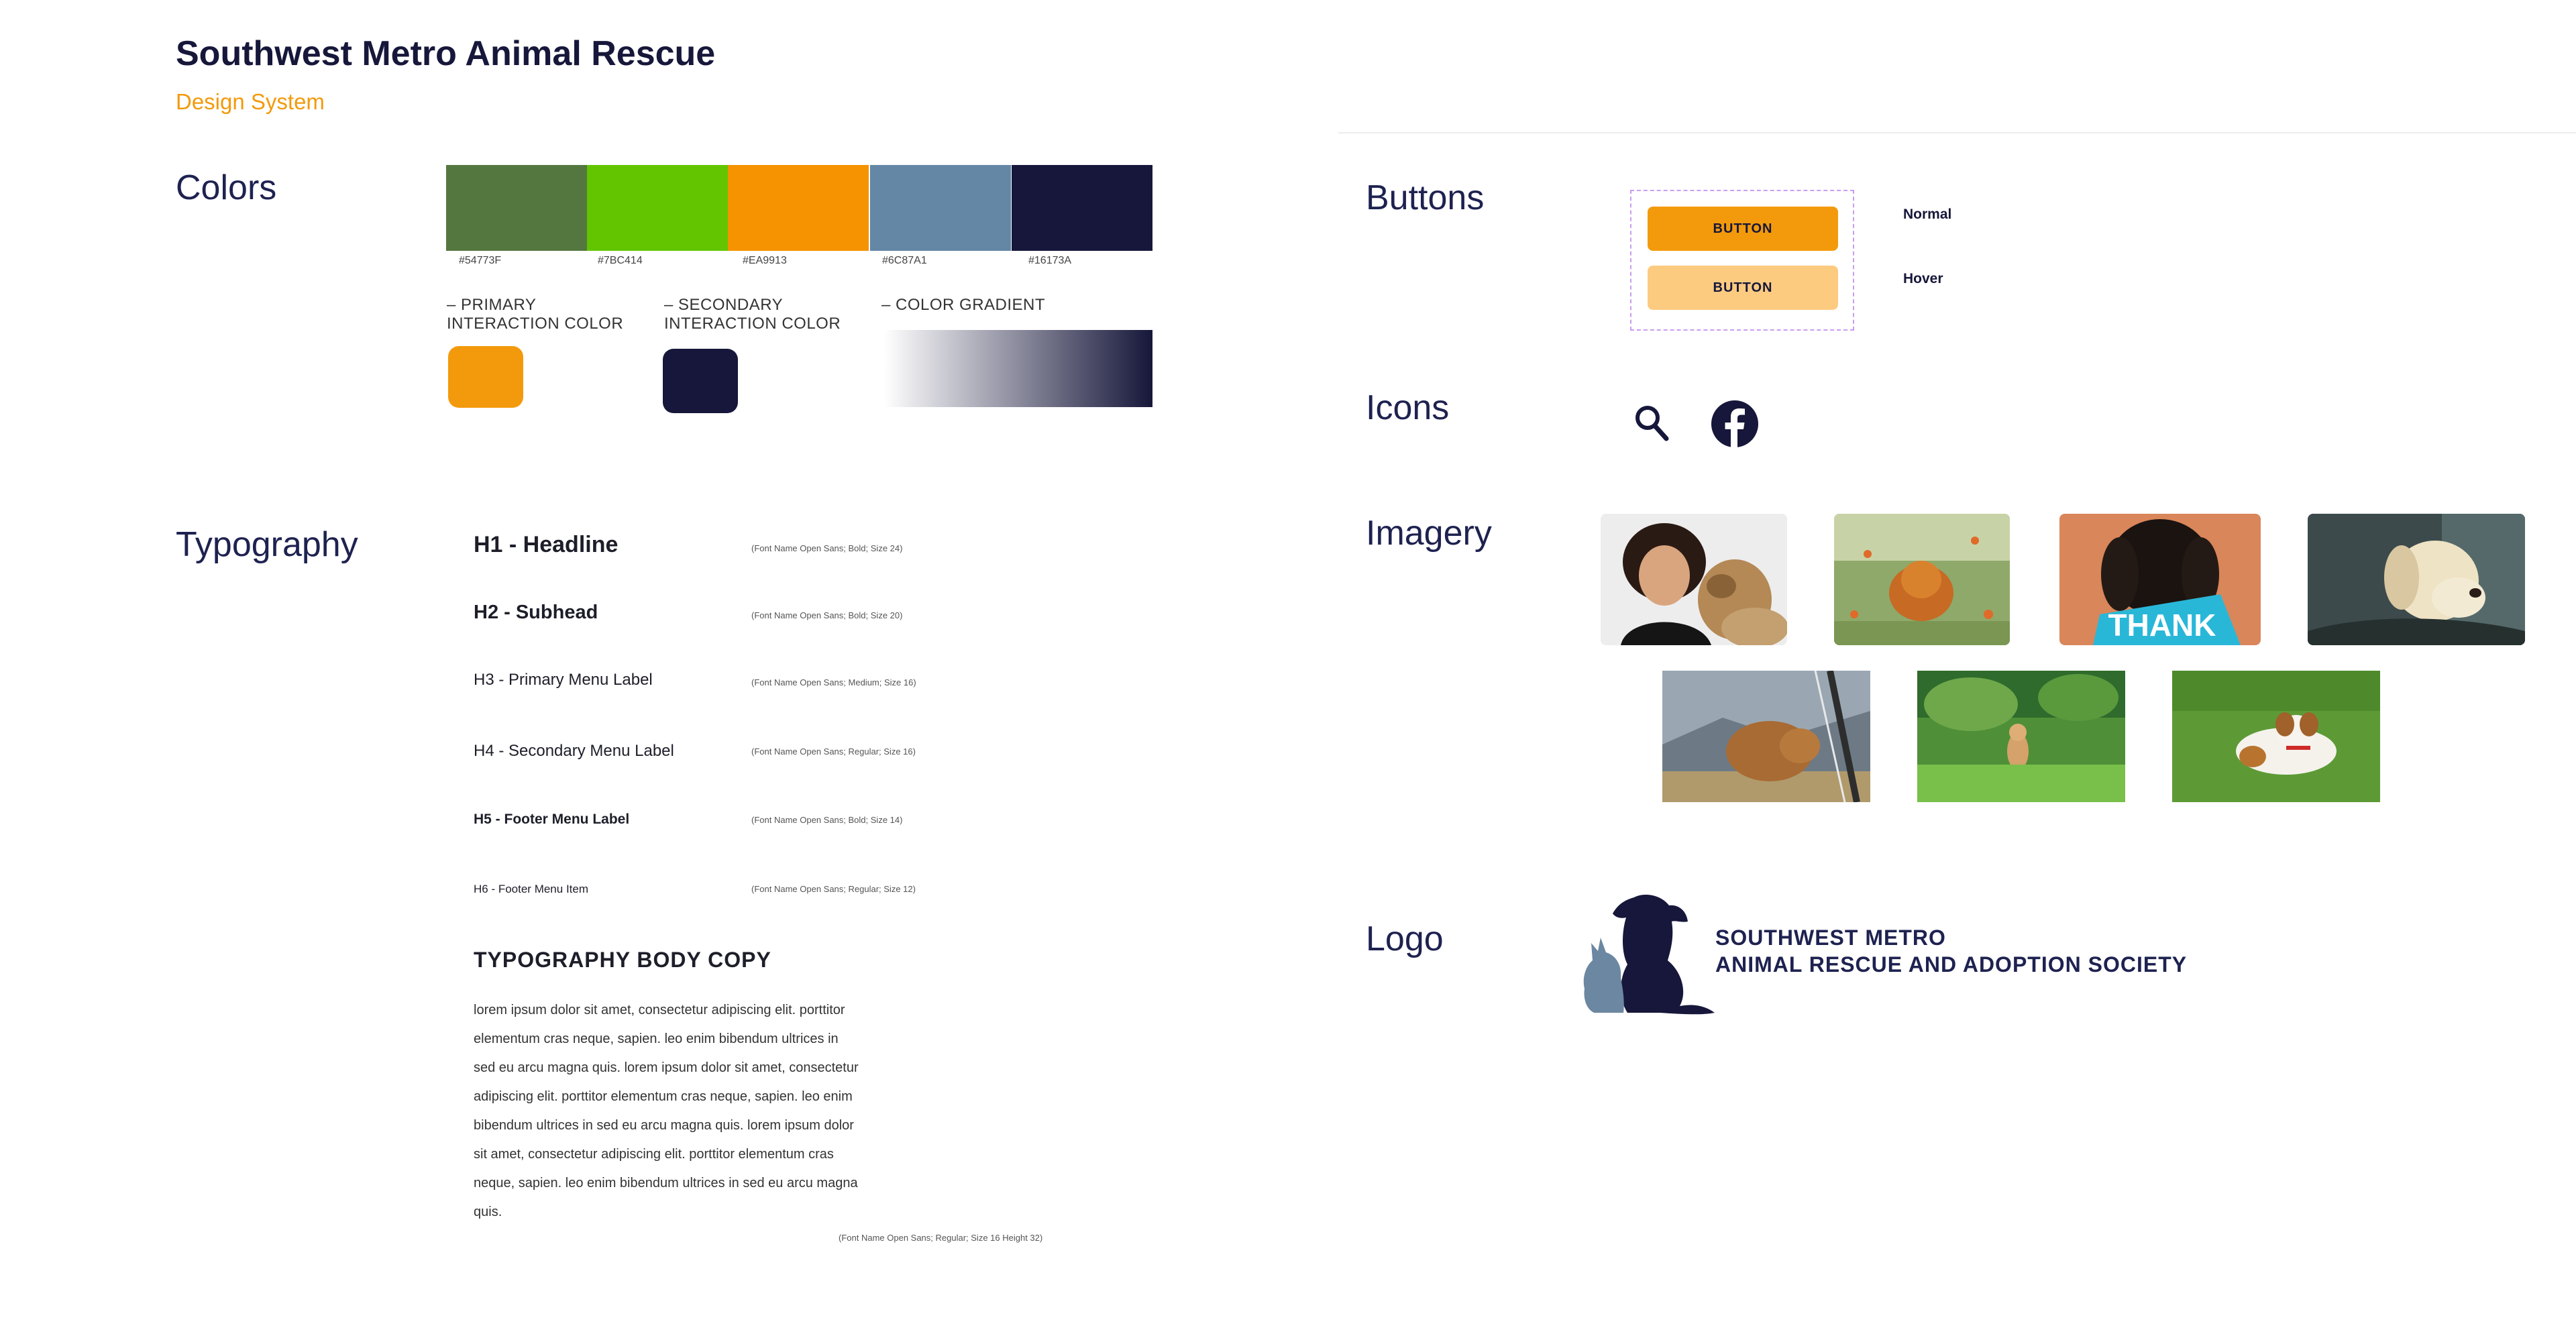  What do you see at coordinates (1050, 260) in the screenshot?
I see `swatch-code: #16173A` at bounding box center [1050, 260].